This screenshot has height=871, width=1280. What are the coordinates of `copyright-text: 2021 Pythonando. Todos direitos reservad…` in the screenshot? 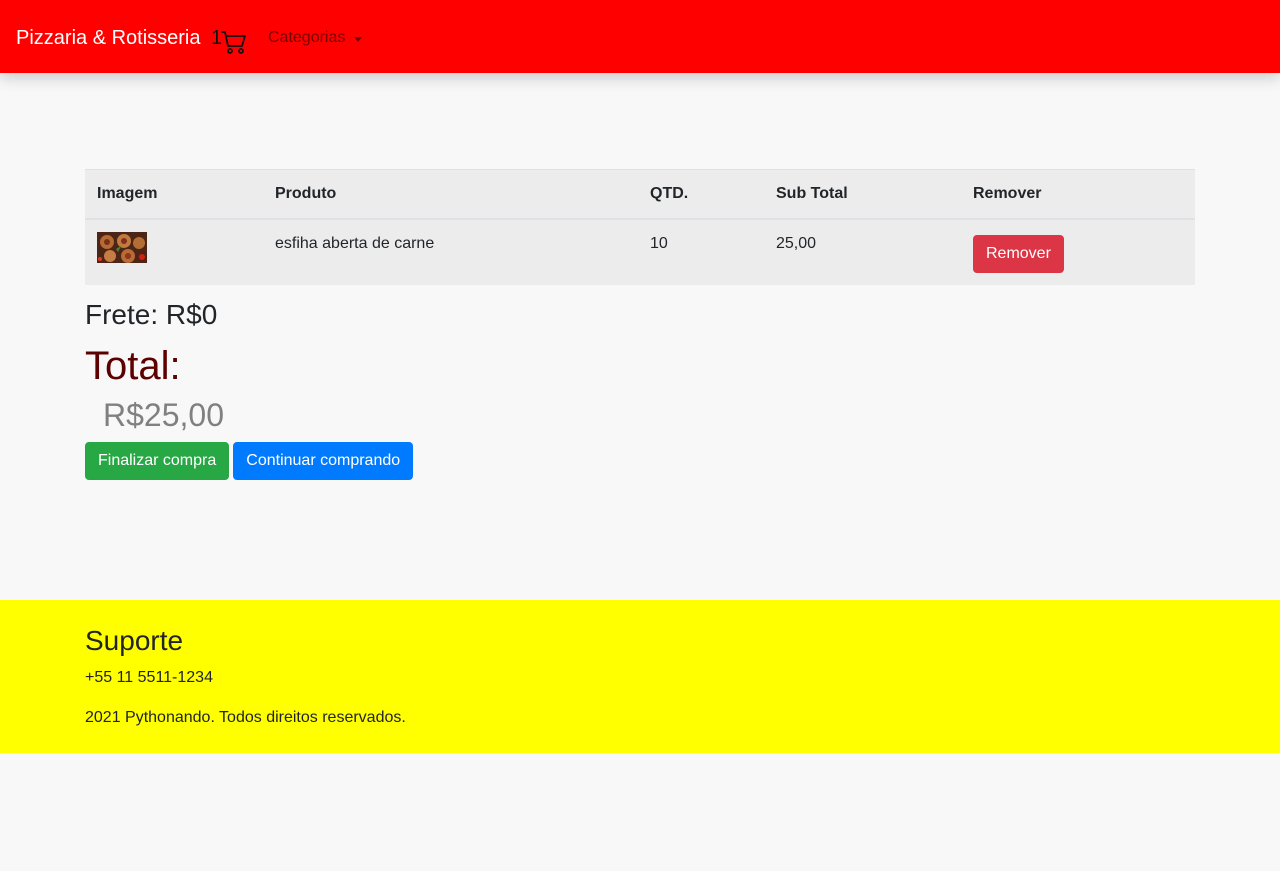 It's located at (245, 717).